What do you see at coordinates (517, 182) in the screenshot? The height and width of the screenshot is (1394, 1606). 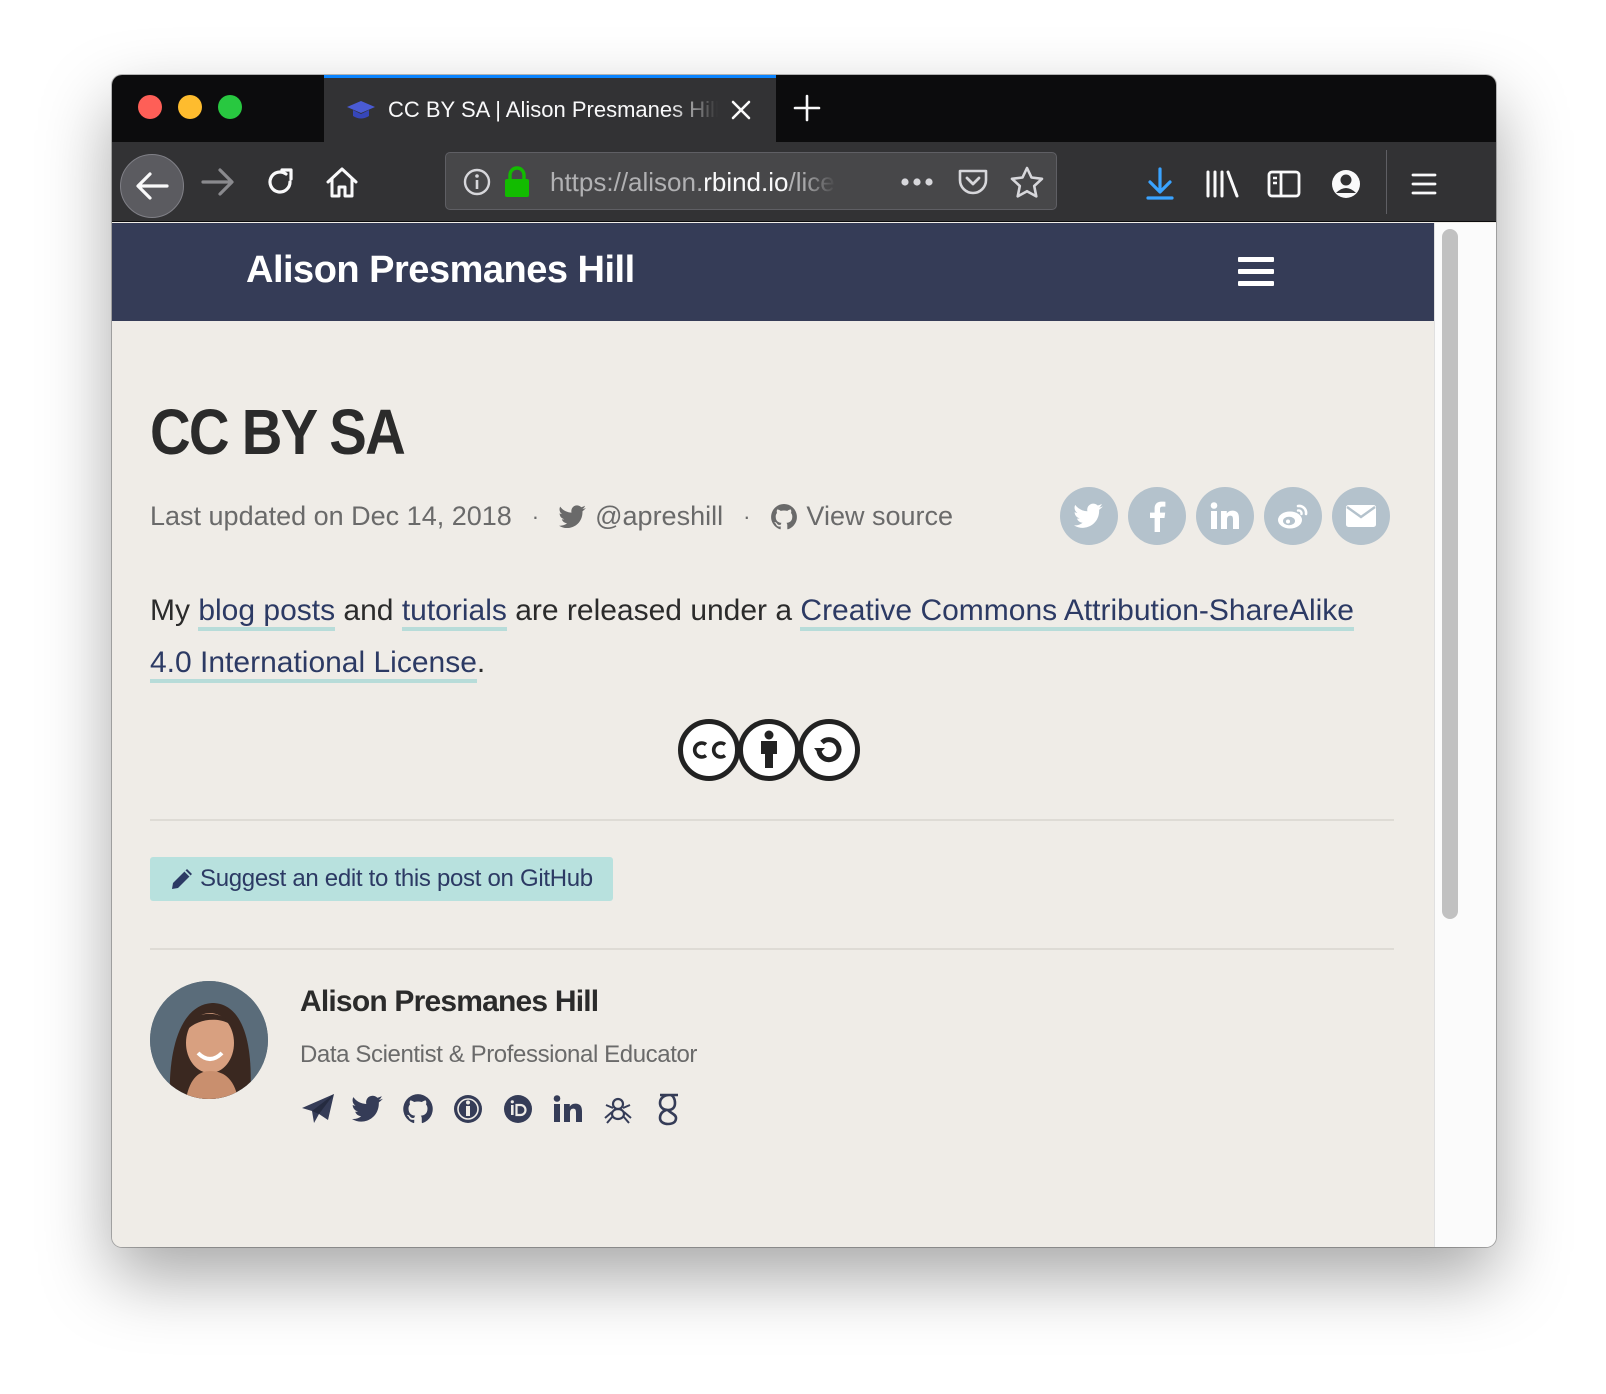 I see `lock-icon` at bounding box center [517, 182].